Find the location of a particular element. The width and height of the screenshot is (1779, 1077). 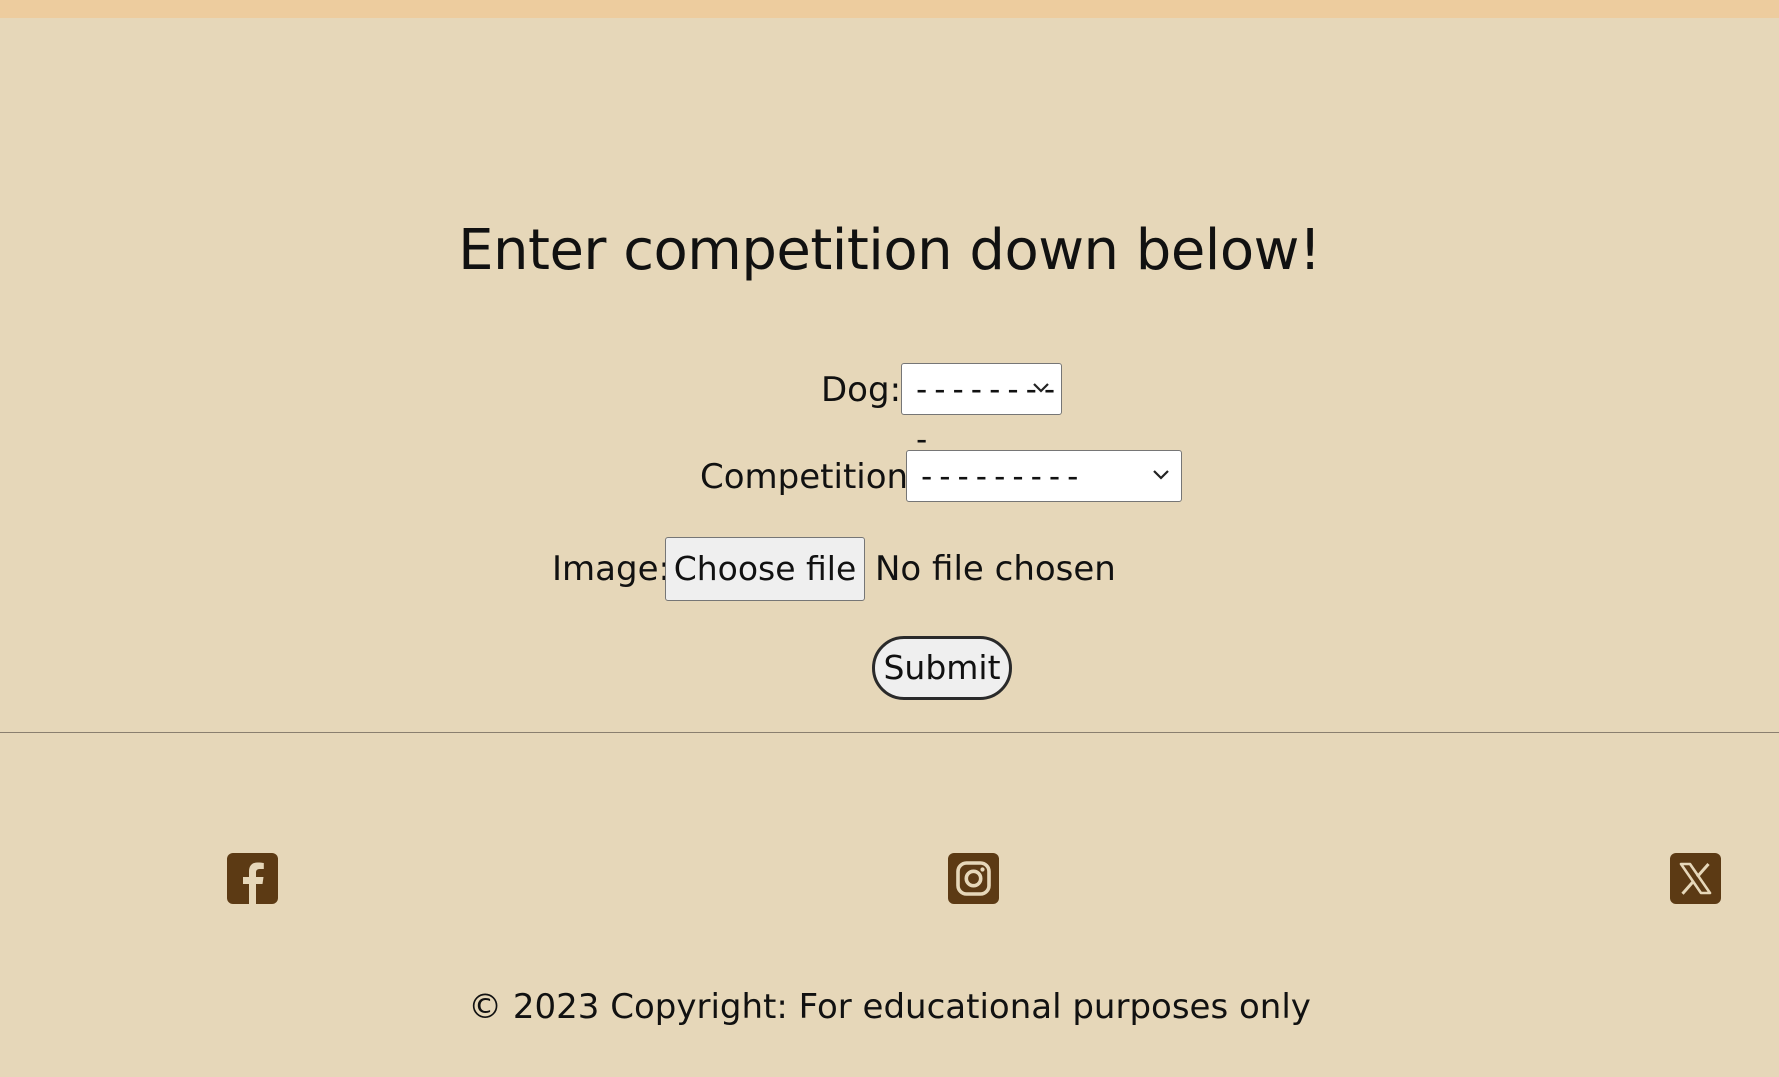

page-title: Enter competition down below! is located at coordinates (889, 250).